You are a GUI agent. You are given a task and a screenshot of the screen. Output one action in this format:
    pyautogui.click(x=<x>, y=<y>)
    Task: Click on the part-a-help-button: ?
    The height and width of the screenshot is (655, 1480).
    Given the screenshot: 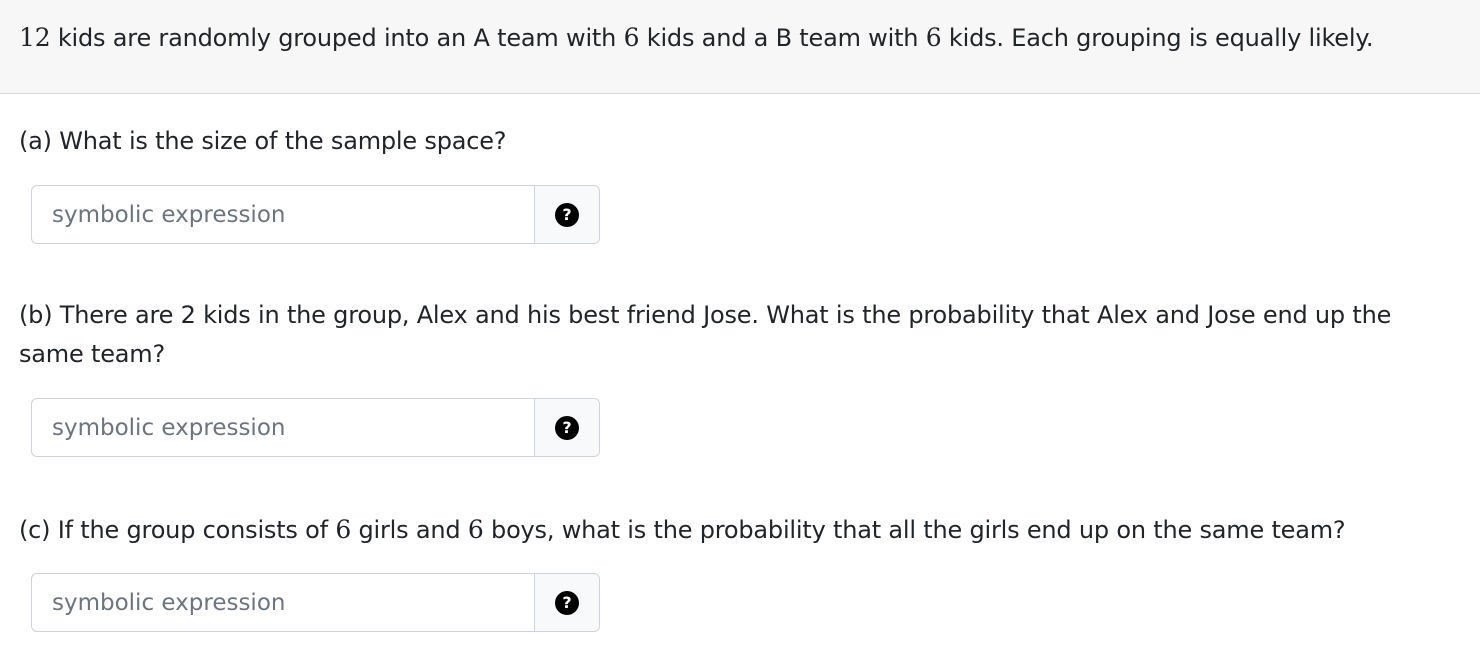 What is the action you would take?
    pyautogui.click(x=566, y=214)
    